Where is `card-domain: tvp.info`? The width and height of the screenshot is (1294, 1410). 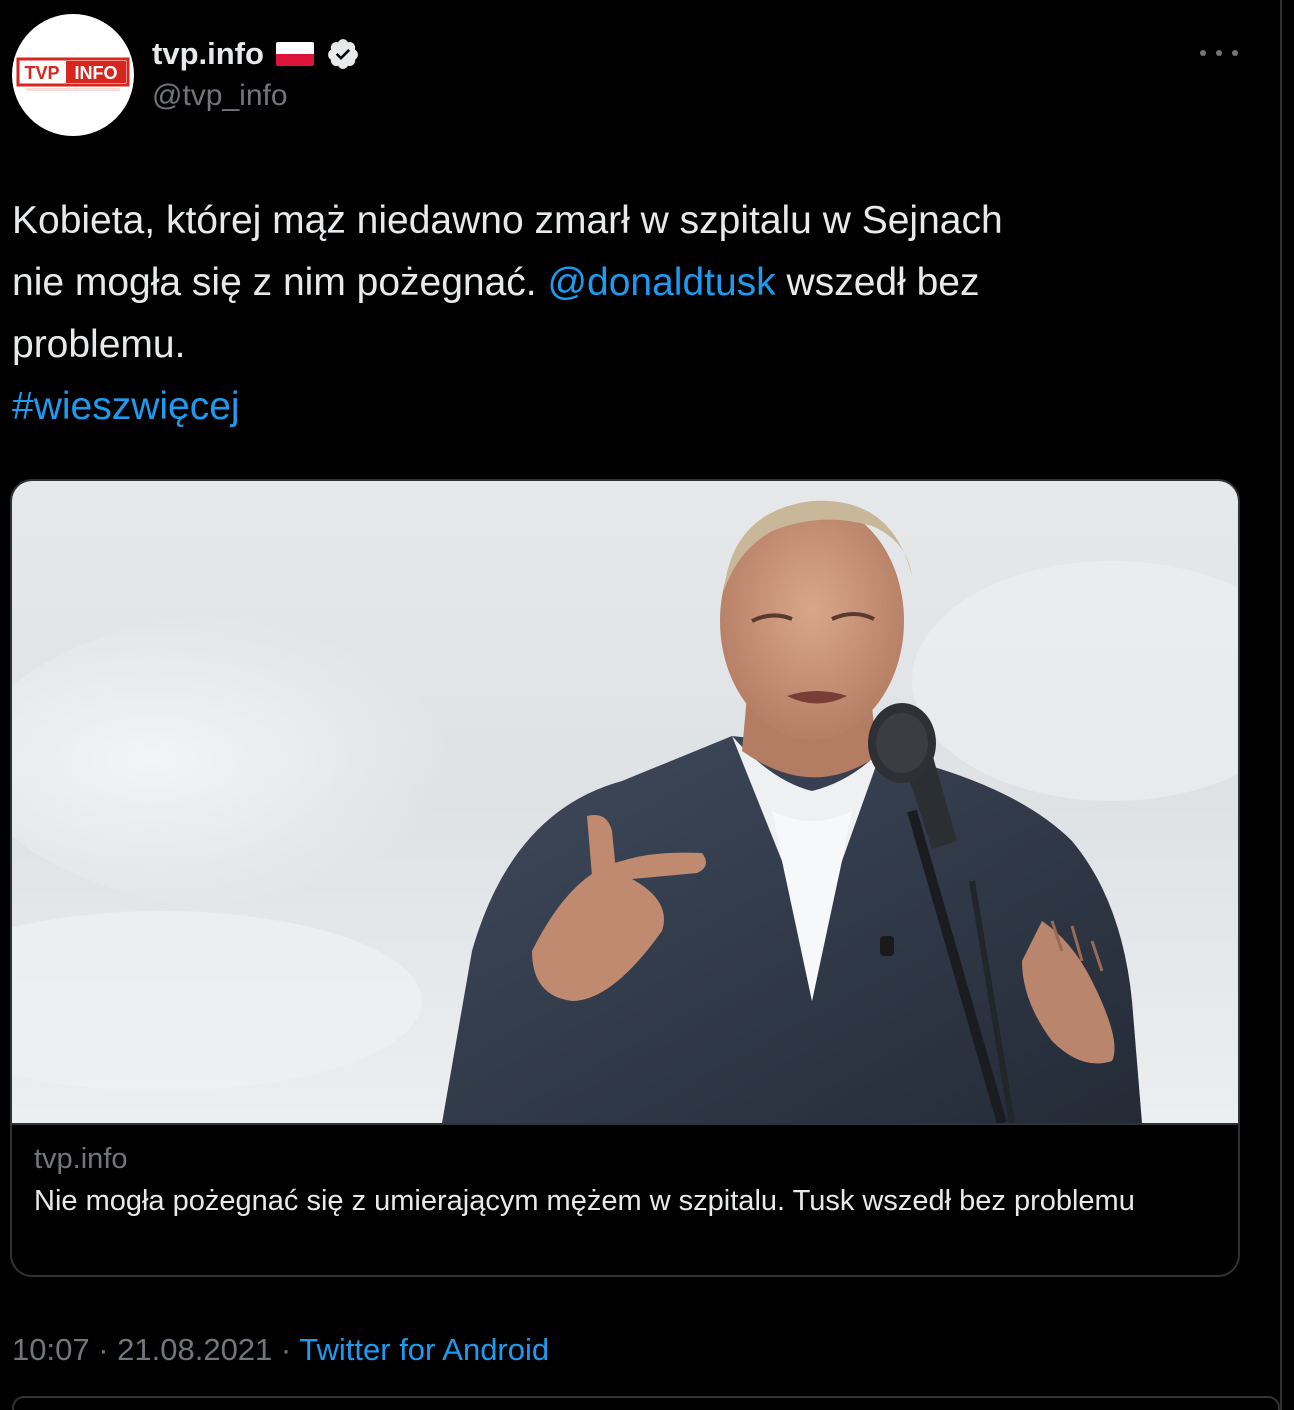 card-domain: tvp.info is located at coordinates (81, 1159).